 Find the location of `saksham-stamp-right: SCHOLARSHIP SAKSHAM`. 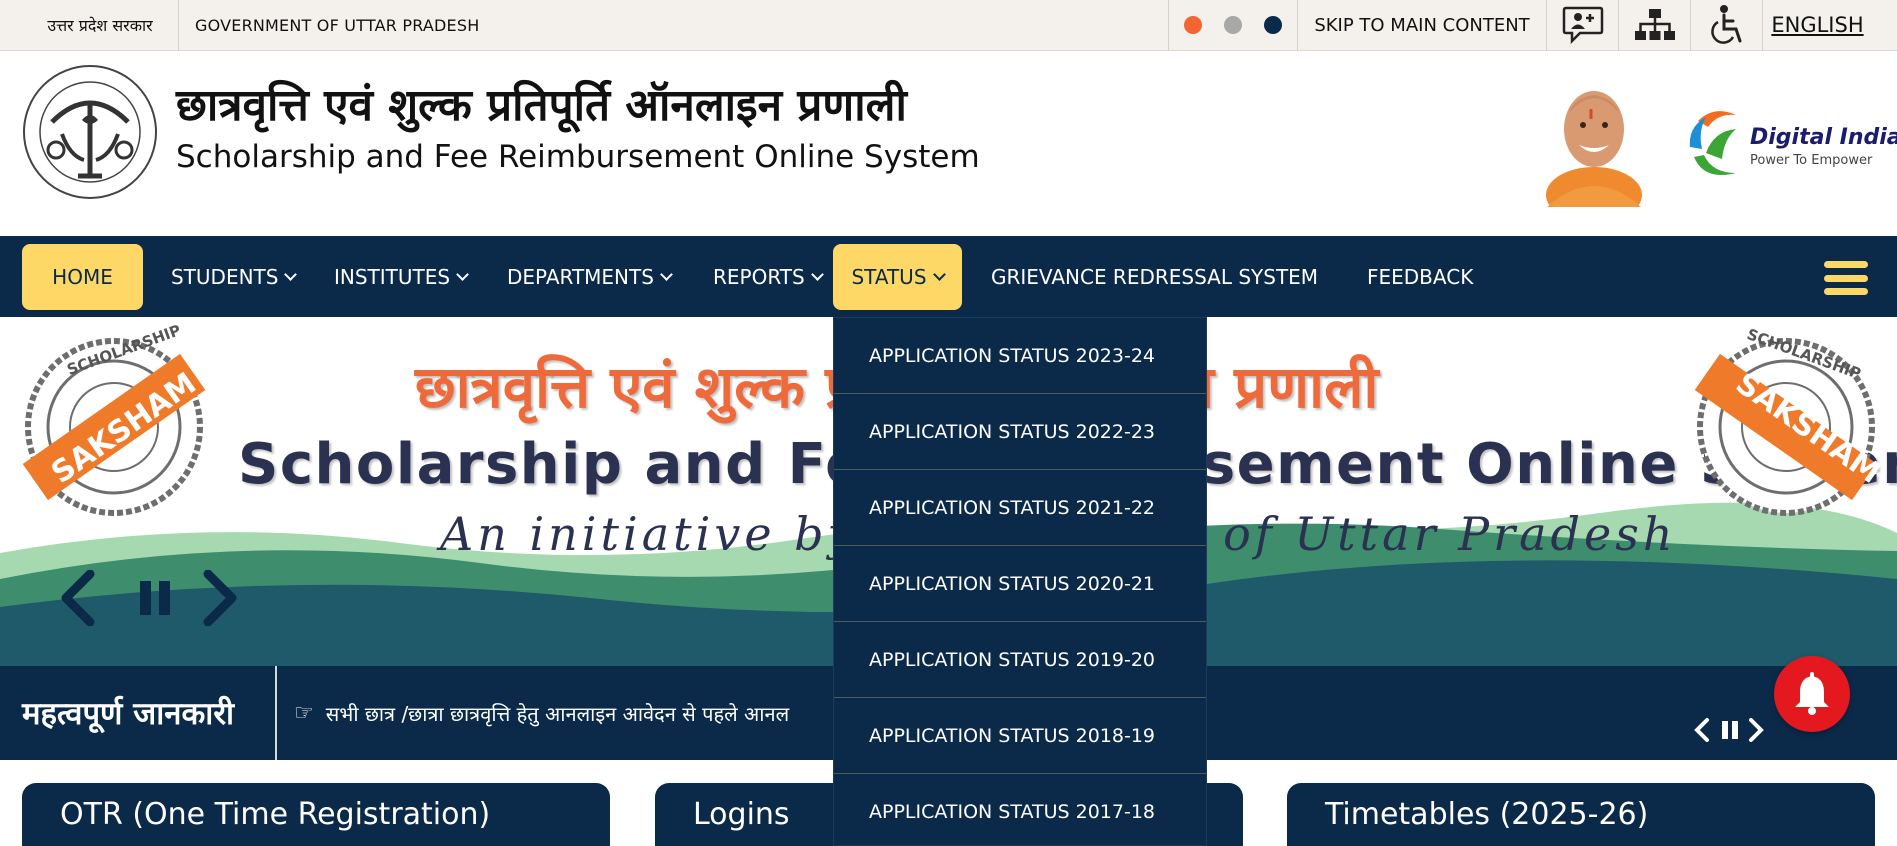

saksham-stamp-right: SCHOLARSHIP SAKSHAM is located at coordinates (1786, 426).